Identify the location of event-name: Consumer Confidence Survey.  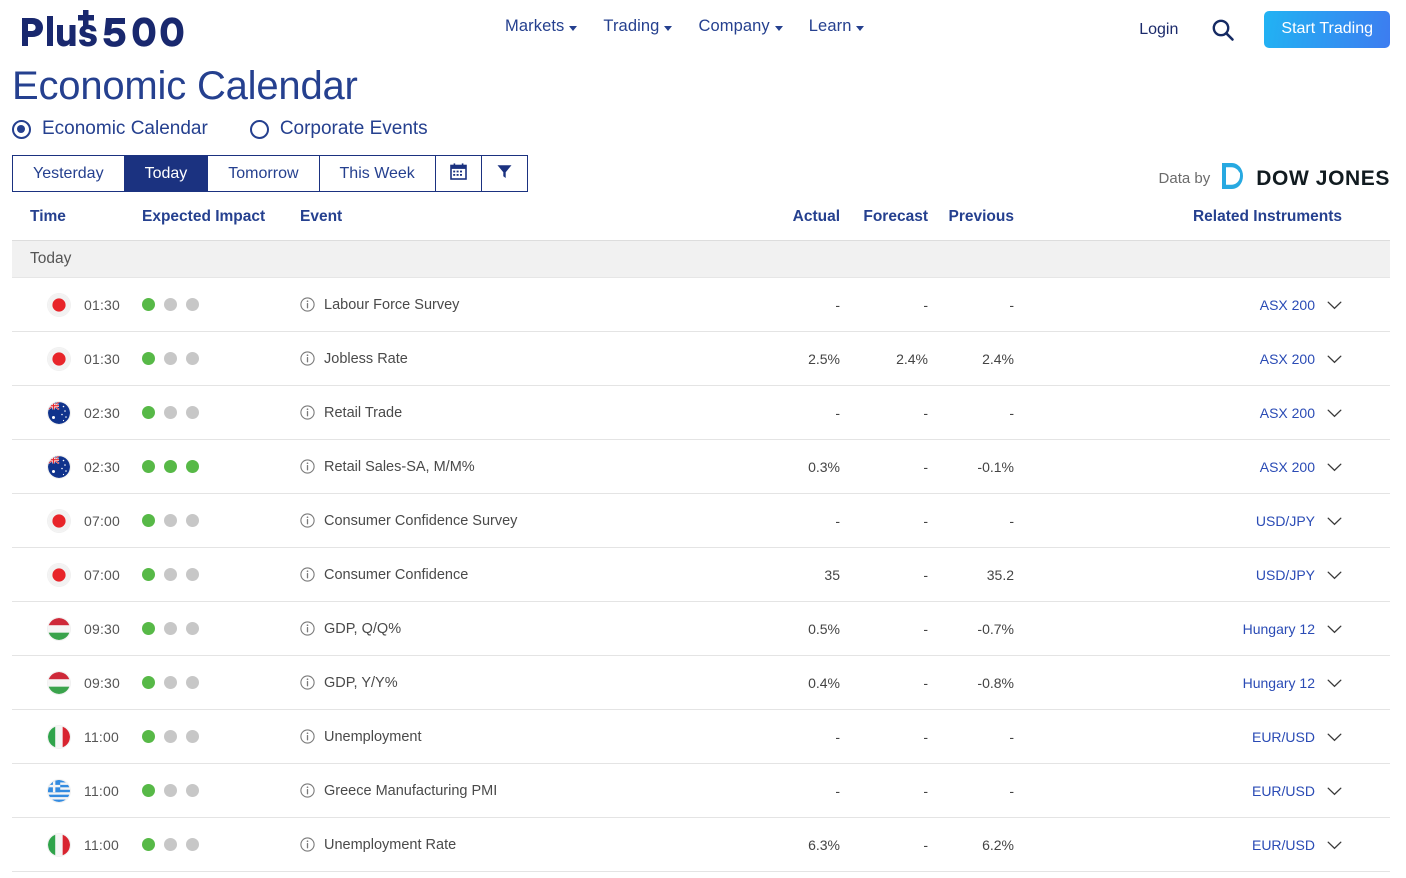
(421, 520).